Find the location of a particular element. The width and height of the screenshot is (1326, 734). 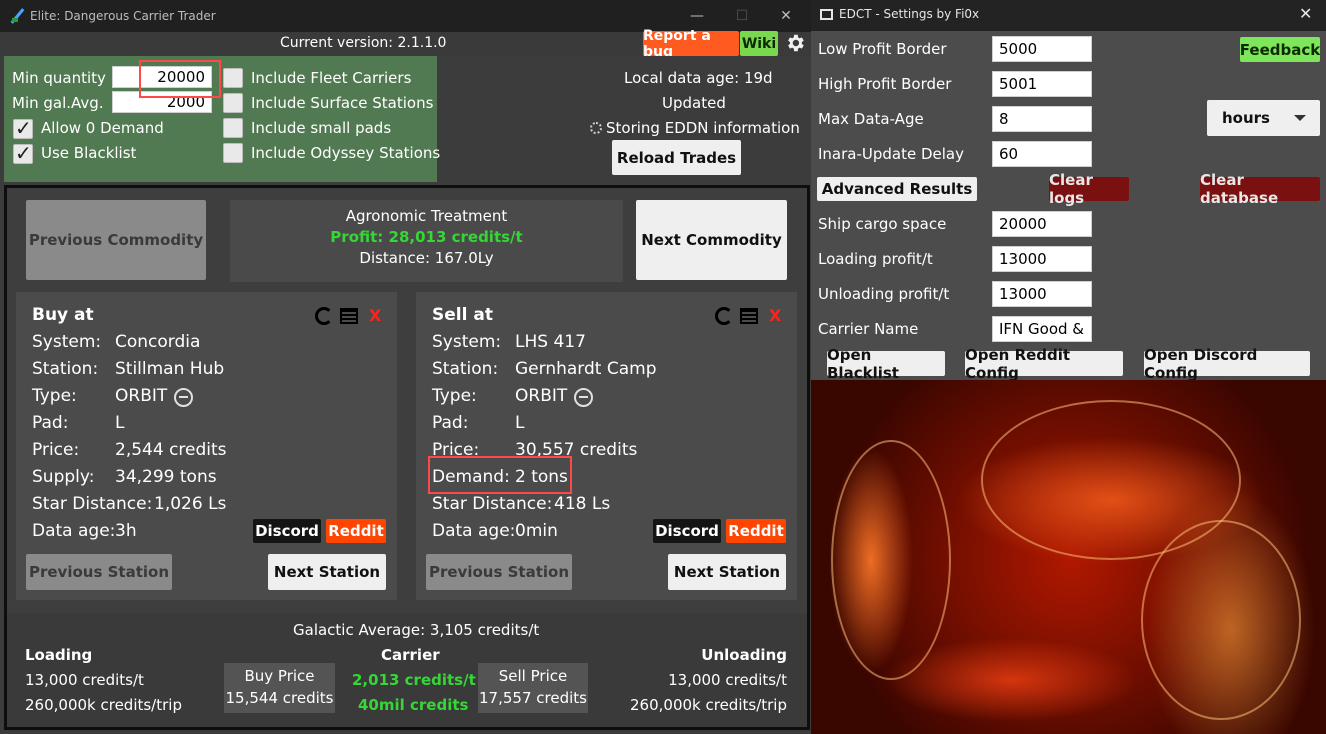

allow-zero-demand-label: Allow 0 Demand is located at coordinates (102, 128).